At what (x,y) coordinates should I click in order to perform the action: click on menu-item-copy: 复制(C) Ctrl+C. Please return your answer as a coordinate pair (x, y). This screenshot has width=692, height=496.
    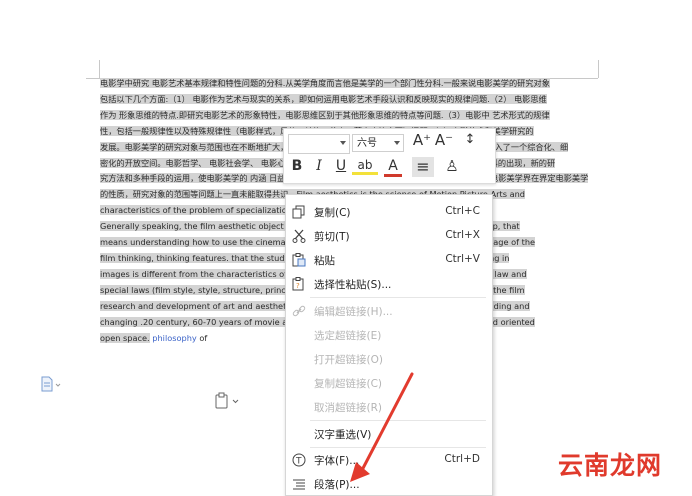
    Looking at the image, I should click on (389, 212).